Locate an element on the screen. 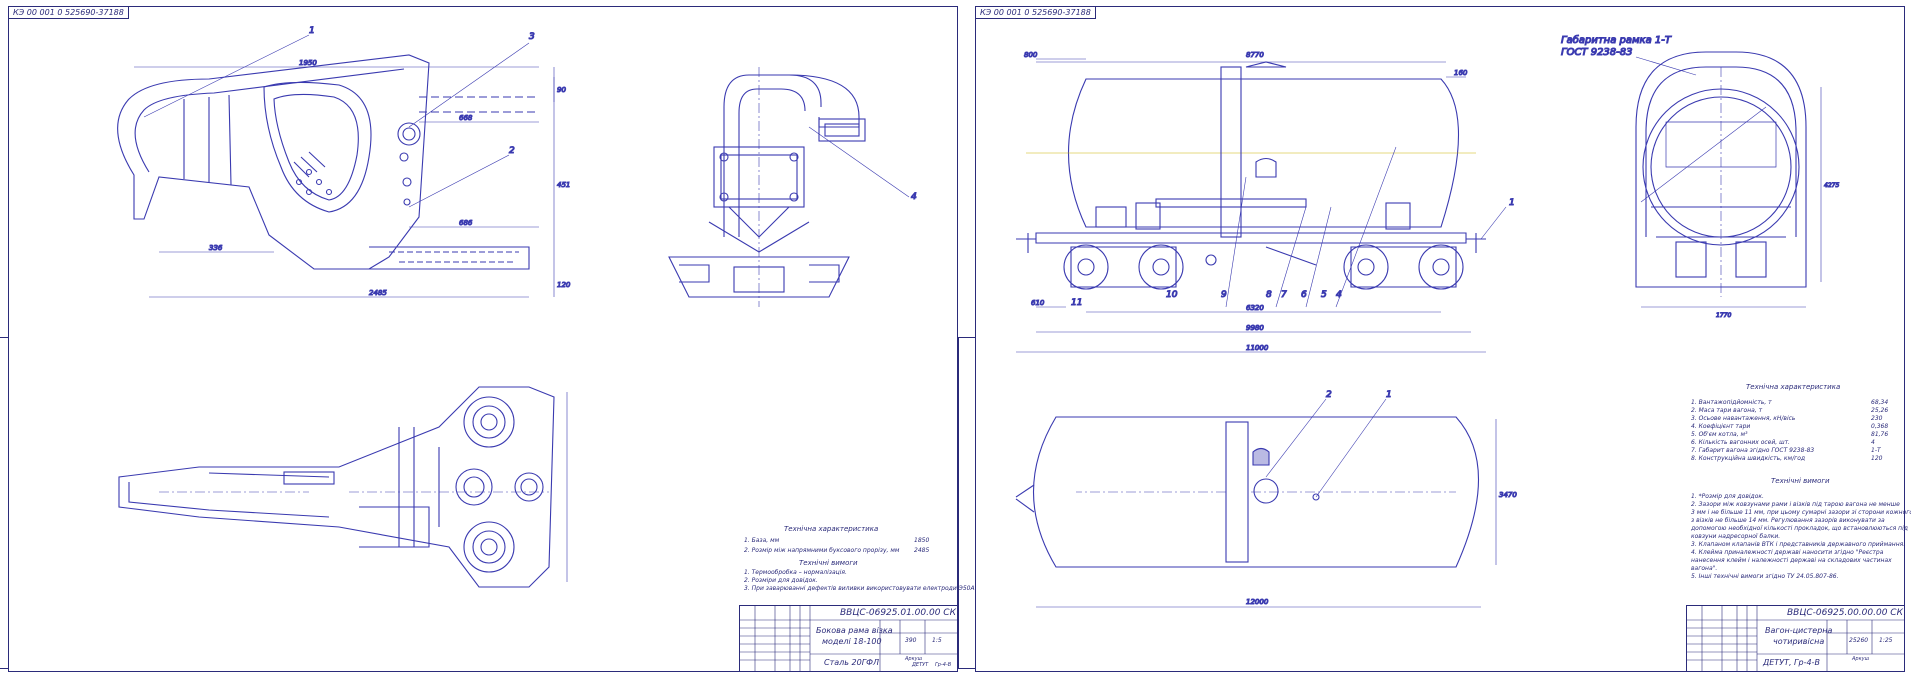 The width and height of the screenshot is (1911, 676). callout-1-right-bottom: 1 is located at coordinates (1389, 395).